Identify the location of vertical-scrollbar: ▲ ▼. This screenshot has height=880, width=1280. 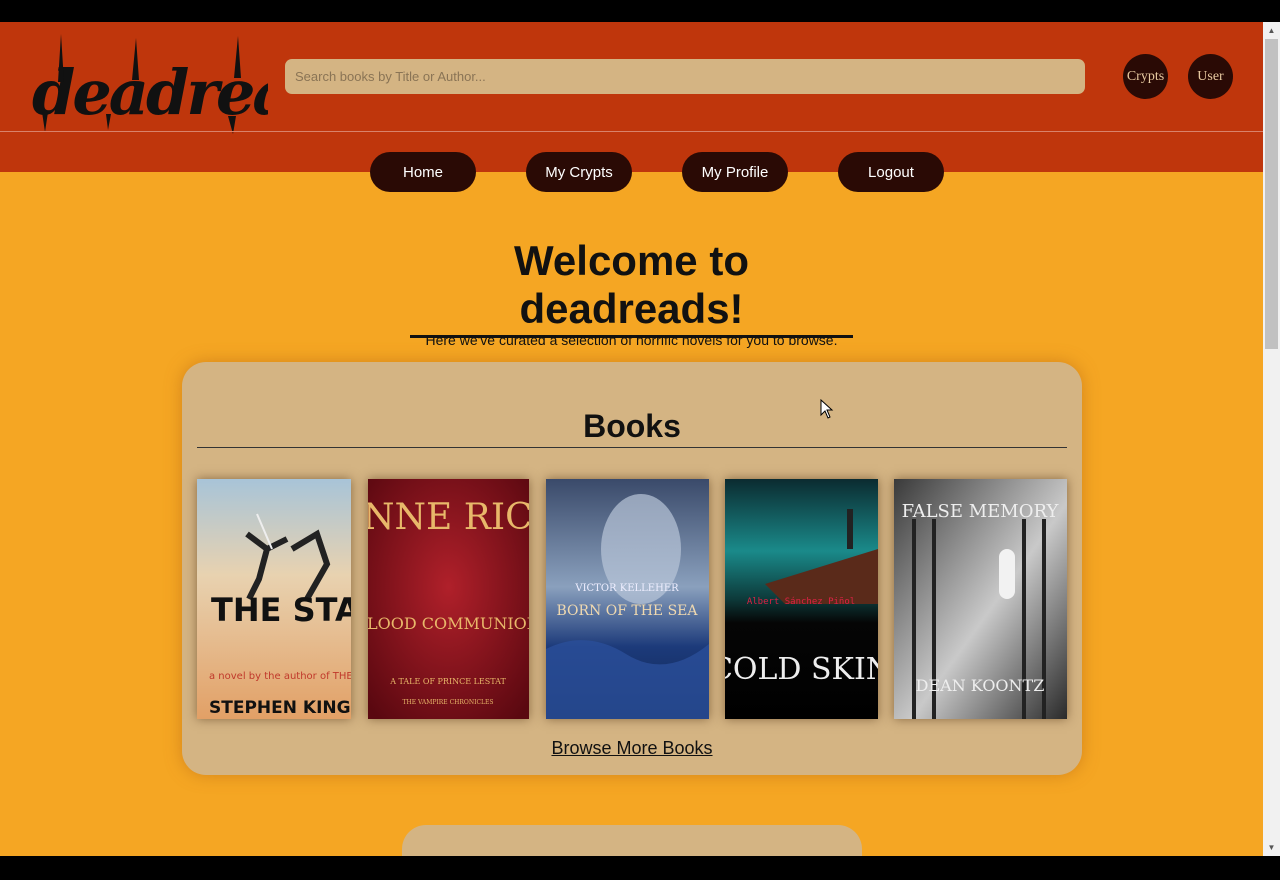
(1271, 439).